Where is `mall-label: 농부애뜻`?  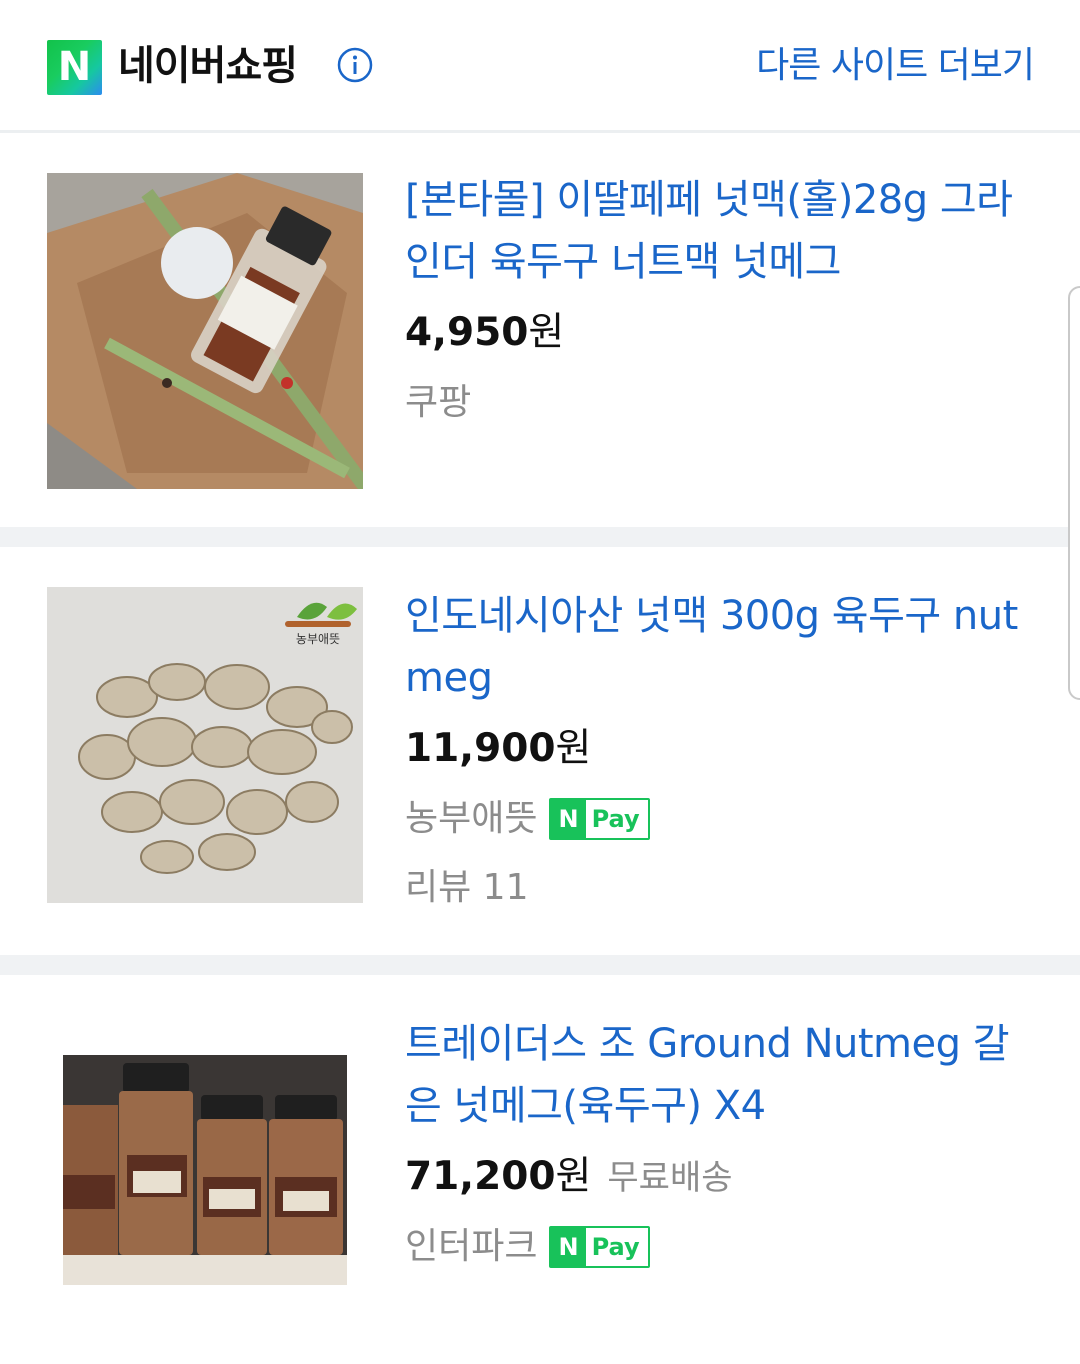
mall-label: 농부애뜻 is located at coordinates (471, 818).